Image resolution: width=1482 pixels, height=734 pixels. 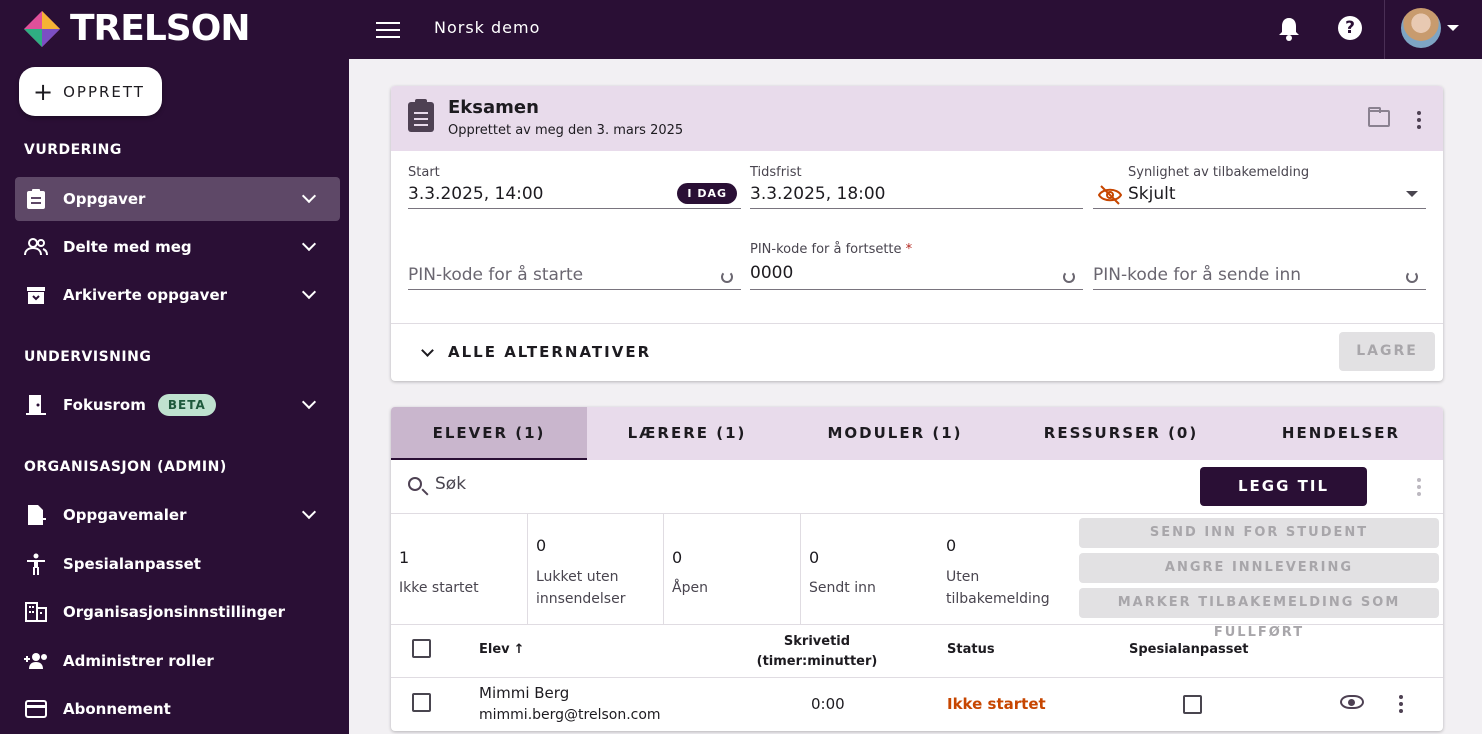 I want to click on folder-icon, so click(x=1379, y=117).